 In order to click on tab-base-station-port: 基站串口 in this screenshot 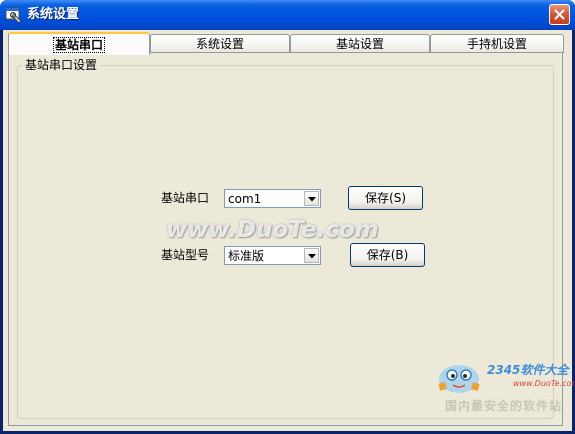, I will do `click(79, 43)`.